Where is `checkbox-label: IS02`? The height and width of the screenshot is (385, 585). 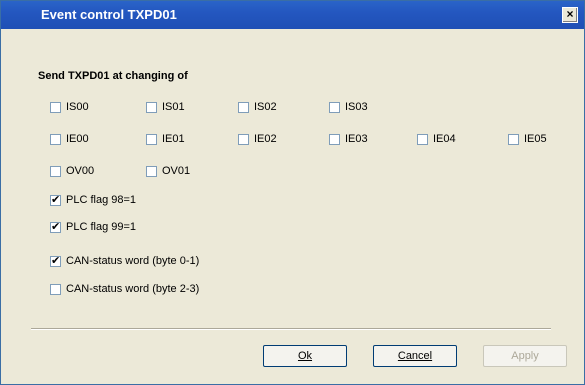 checkbox-label: IS02 is located at coordinates (265, 107).